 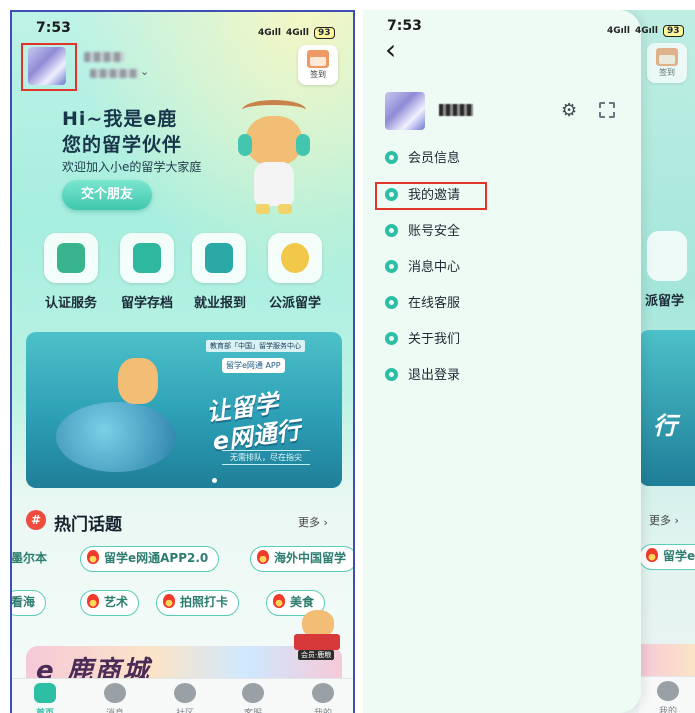 What do you see at coordinates (114, 73) in the screenshot?
I see `user-id-blurred` at bounding box center [114, 73].